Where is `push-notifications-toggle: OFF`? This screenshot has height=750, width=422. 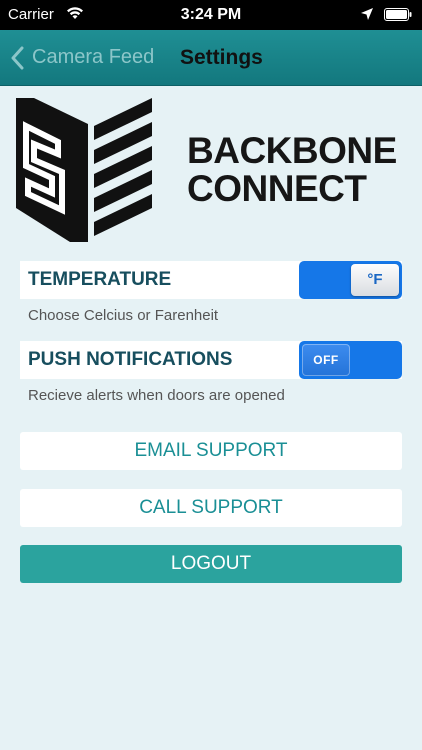
push-notifications-toggle: OFF is located at coordinates (350, 360).